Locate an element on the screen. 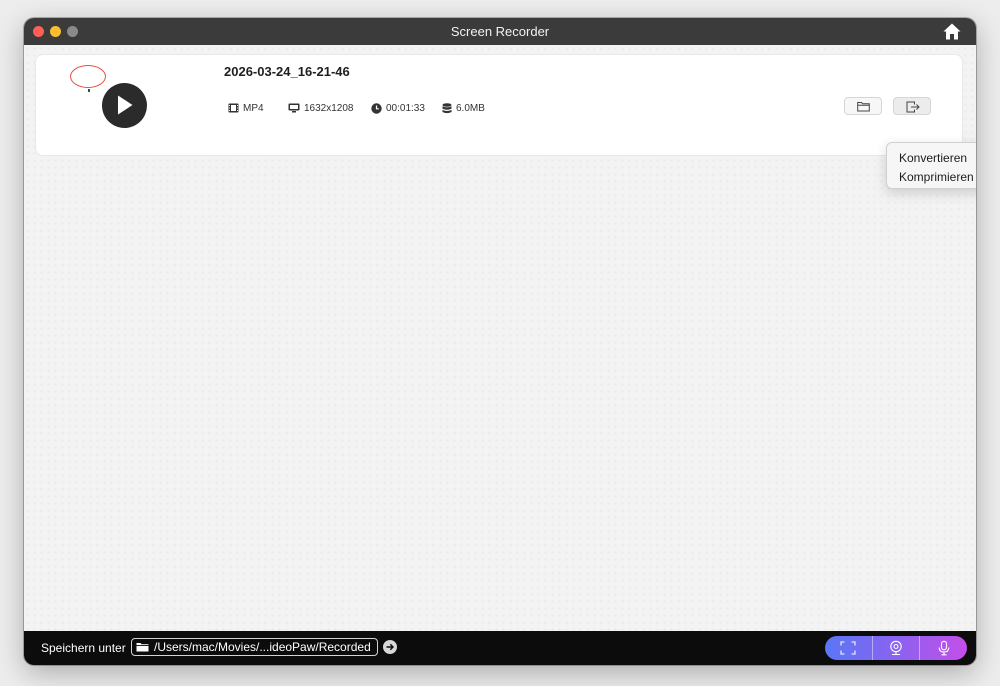  duration-value: 00:01:33 is located at coordinates (405, 108).